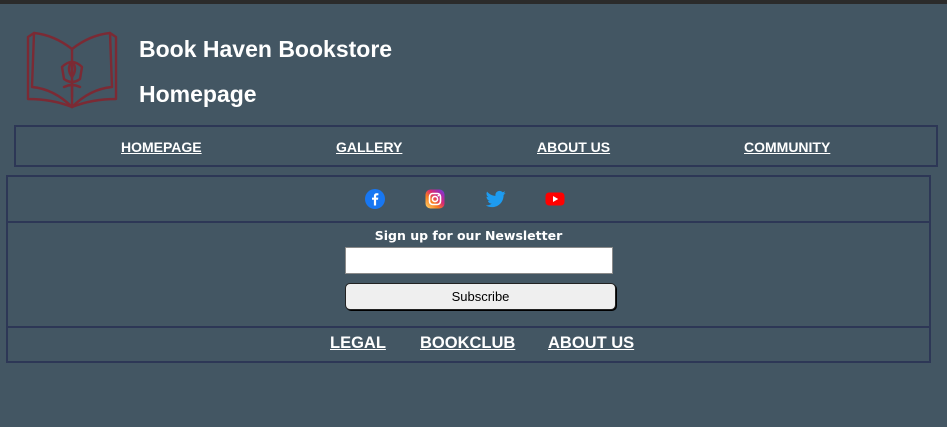  I want to click on page-title: Homepage, so click(198, 94).